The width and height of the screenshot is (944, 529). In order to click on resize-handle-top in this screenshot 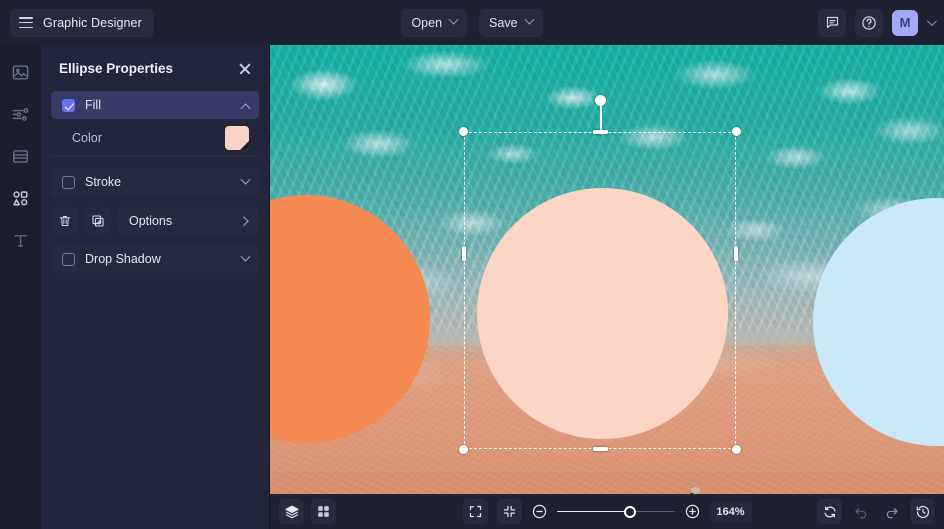, I will do `click(600, 132)`.